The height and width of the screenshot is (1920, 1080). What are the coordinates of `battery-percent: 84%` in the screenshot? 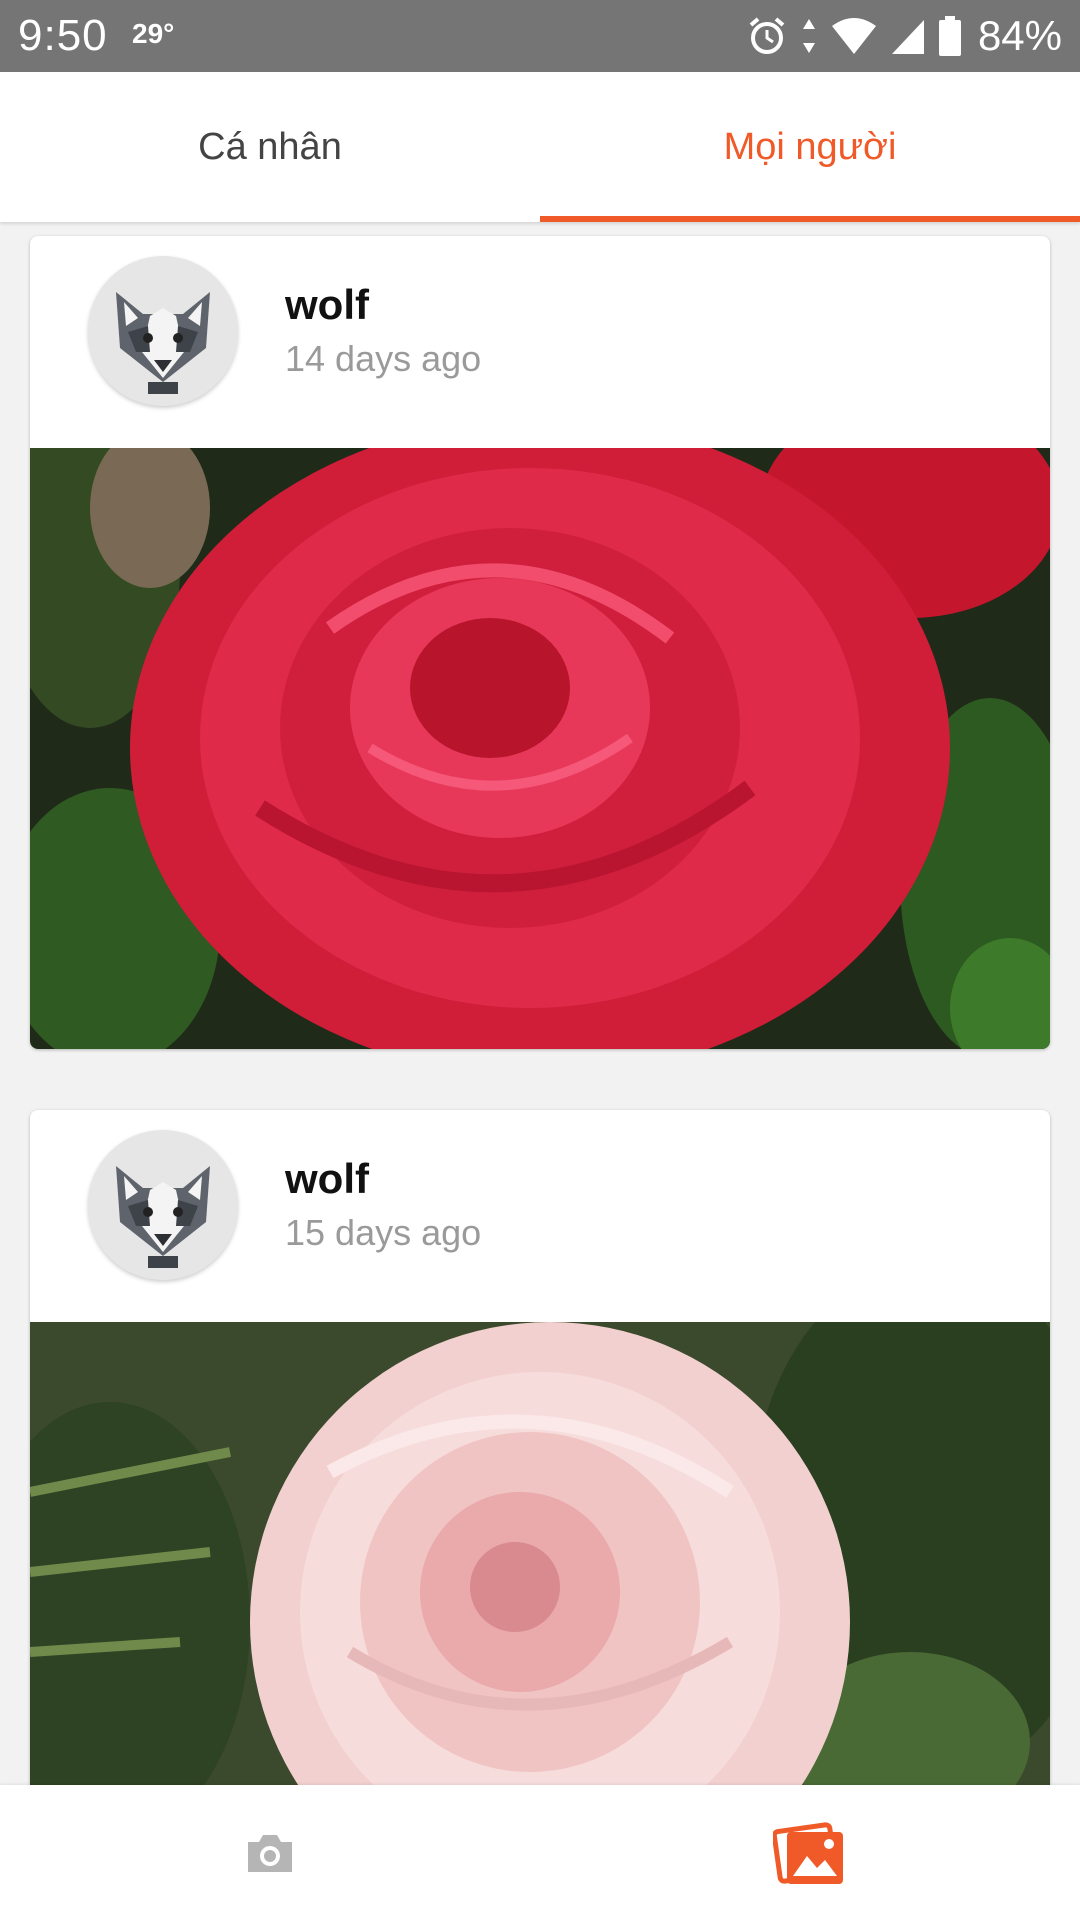 It's located at (1019, 35).